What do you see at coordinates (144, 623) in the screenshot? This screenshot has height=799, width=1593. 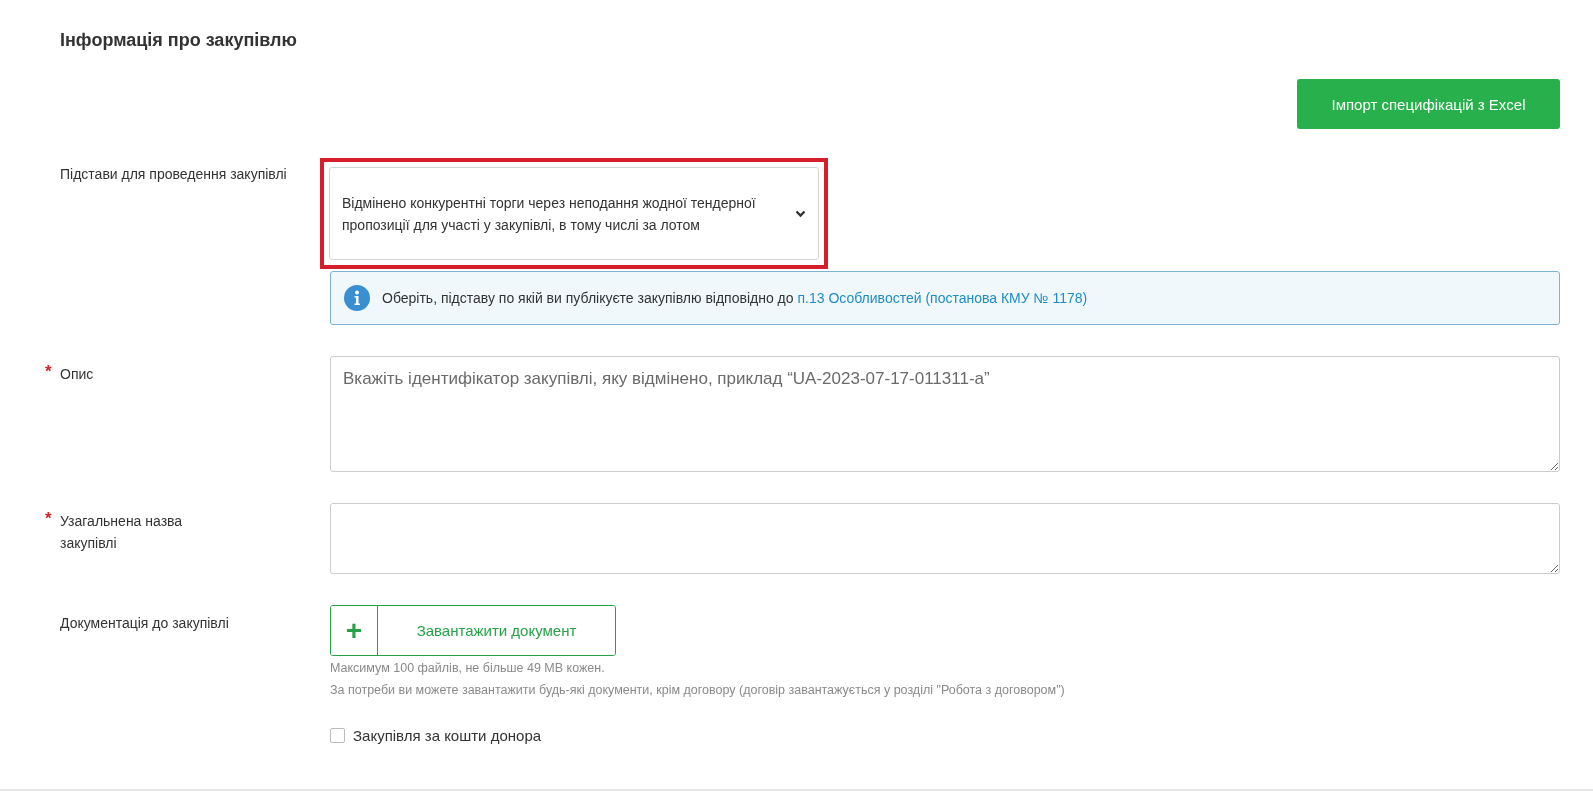 I see `field-label: Документація до закупівлі` at bounding box center [144, 623].